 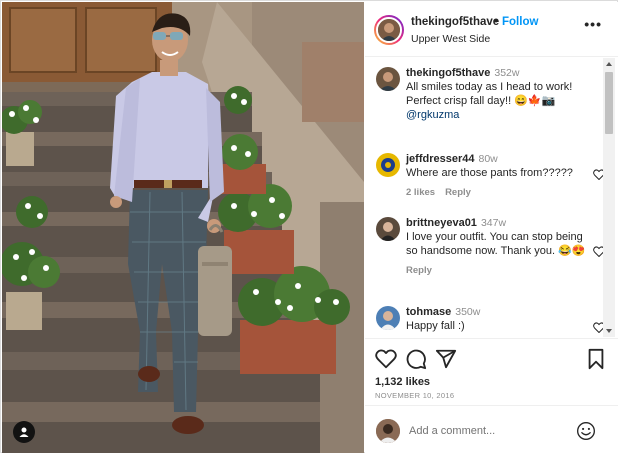 I want to click on scroll-up-icon, so click(x=609, y=64).